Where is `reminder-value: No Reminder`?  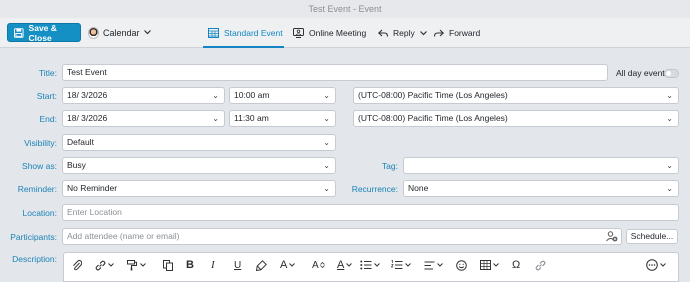
reminder-value: No Reminder is located at coordinates (92, 188).